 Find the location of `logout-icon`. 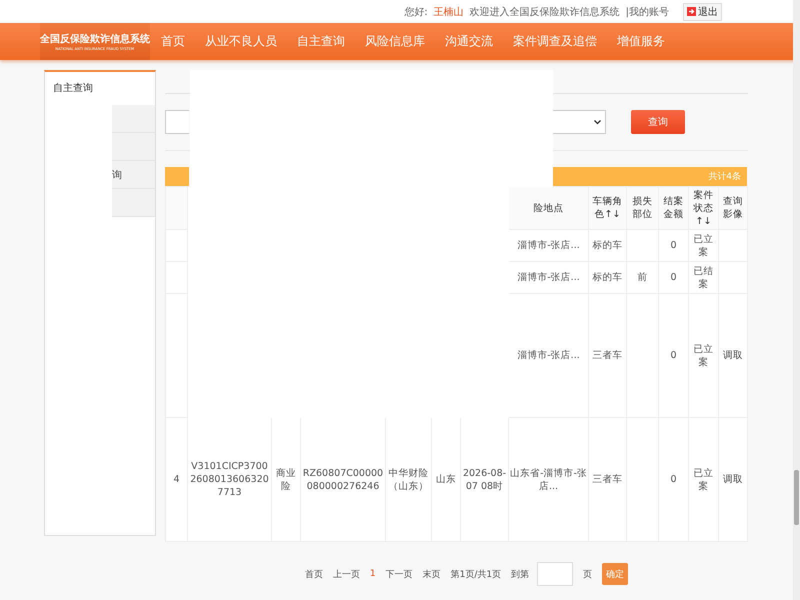

logout-icon is located at coordinates (691, 11).